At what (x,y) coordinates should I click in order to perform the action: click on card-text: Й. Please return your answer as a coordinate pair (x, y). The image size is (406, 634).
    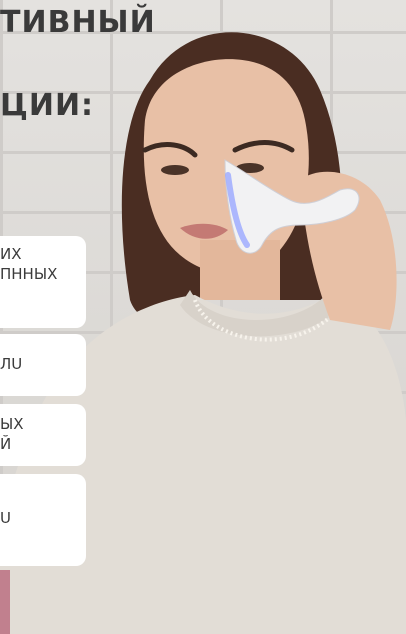
    Looking at the image, I should click on (6, 444).